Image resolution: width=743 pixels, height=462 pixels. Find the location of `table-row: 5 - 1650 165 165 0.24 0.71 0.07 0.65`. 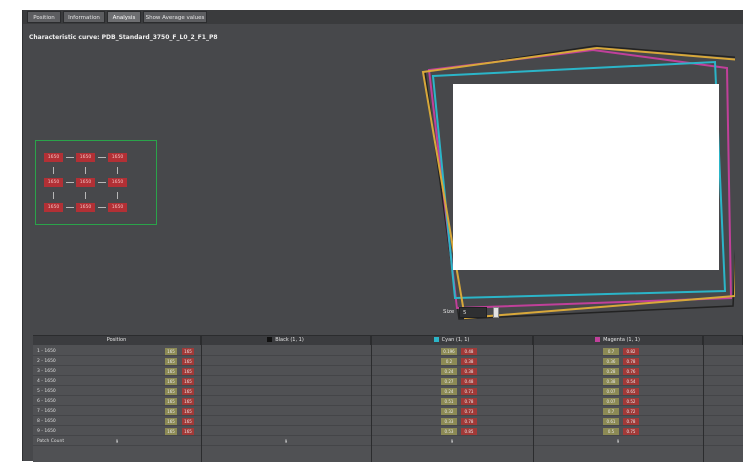

table-row: 5 - 1650 165 165 0.24 0.71 0.07 0.65 is located at coordinates (388, 391).